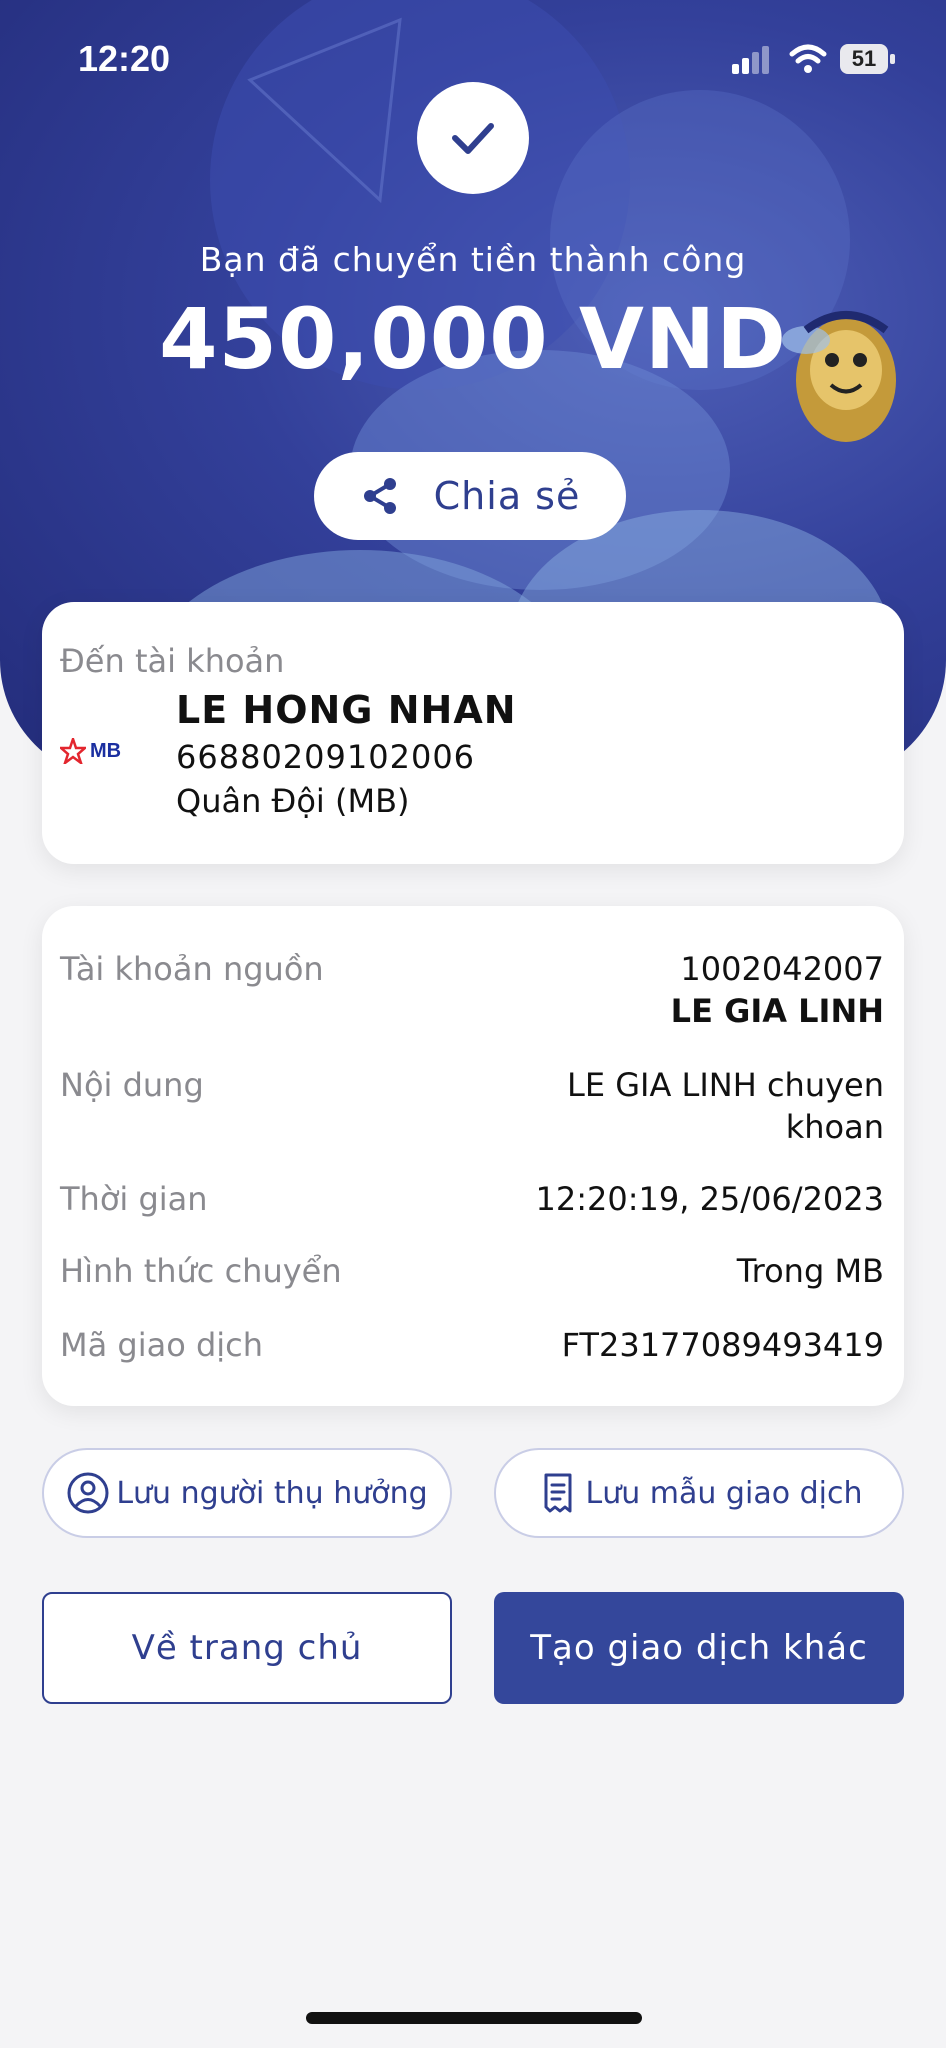  What do you see at coordinates (162, 1345) in the screenshot?
I see `transaction-id-label: Mã giao dịch` at bounding box center [162, 1345].